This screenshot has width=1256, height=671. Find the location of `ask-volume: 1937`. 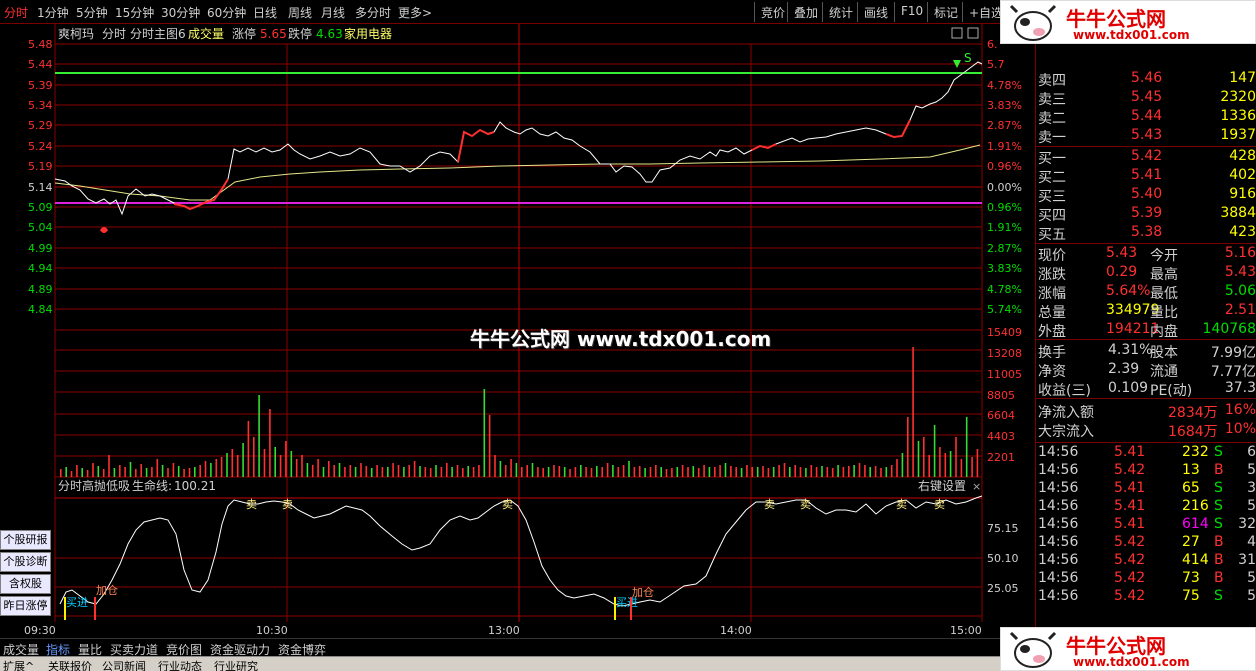

ask-volume: 1937 is located at coordinates (1238, 135).